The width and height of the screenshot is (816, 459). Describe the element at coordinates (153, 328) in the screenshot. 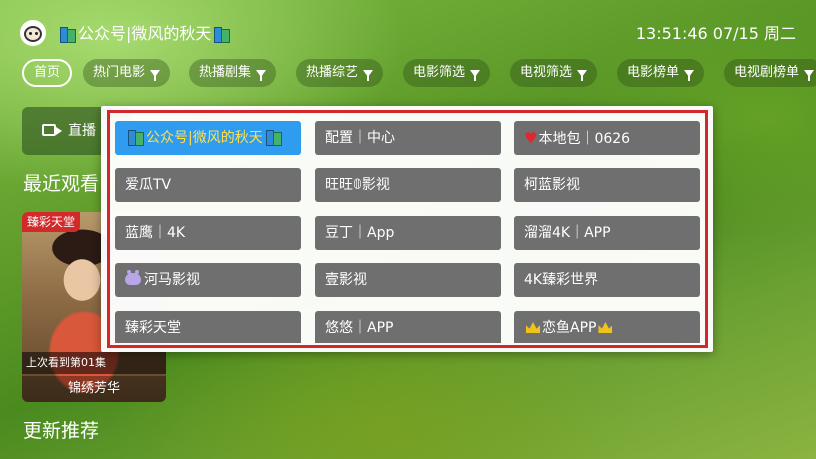

I see `source-label: 臻彩天堂` at that location.